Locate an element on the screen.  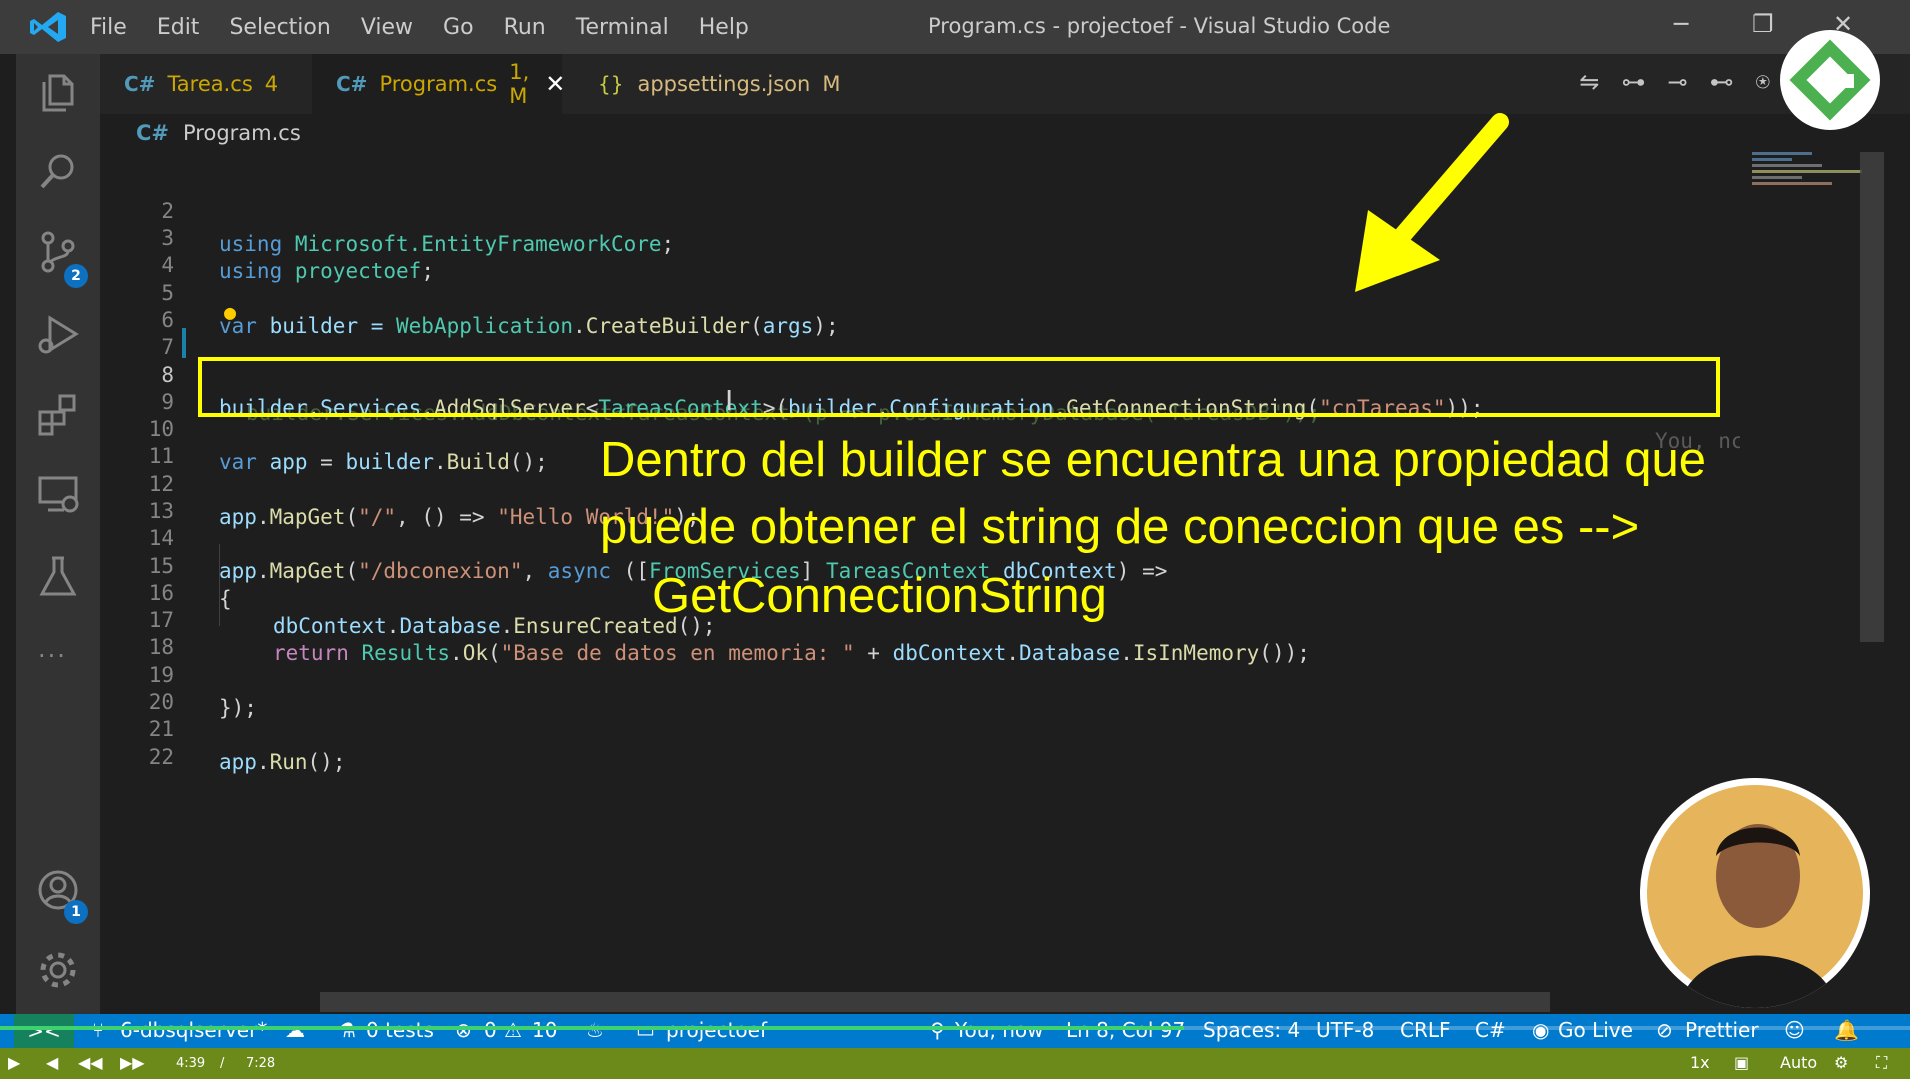
arrow-icon is located at coordinates (1432, 202).